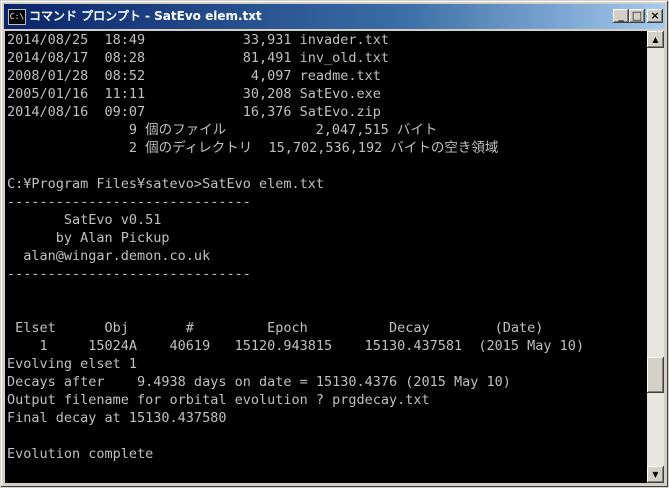  What do you see at coordinates (655, 39) in the screenshot?
I see `scroll-up-button: ▲` at bounding box center [655, 39].